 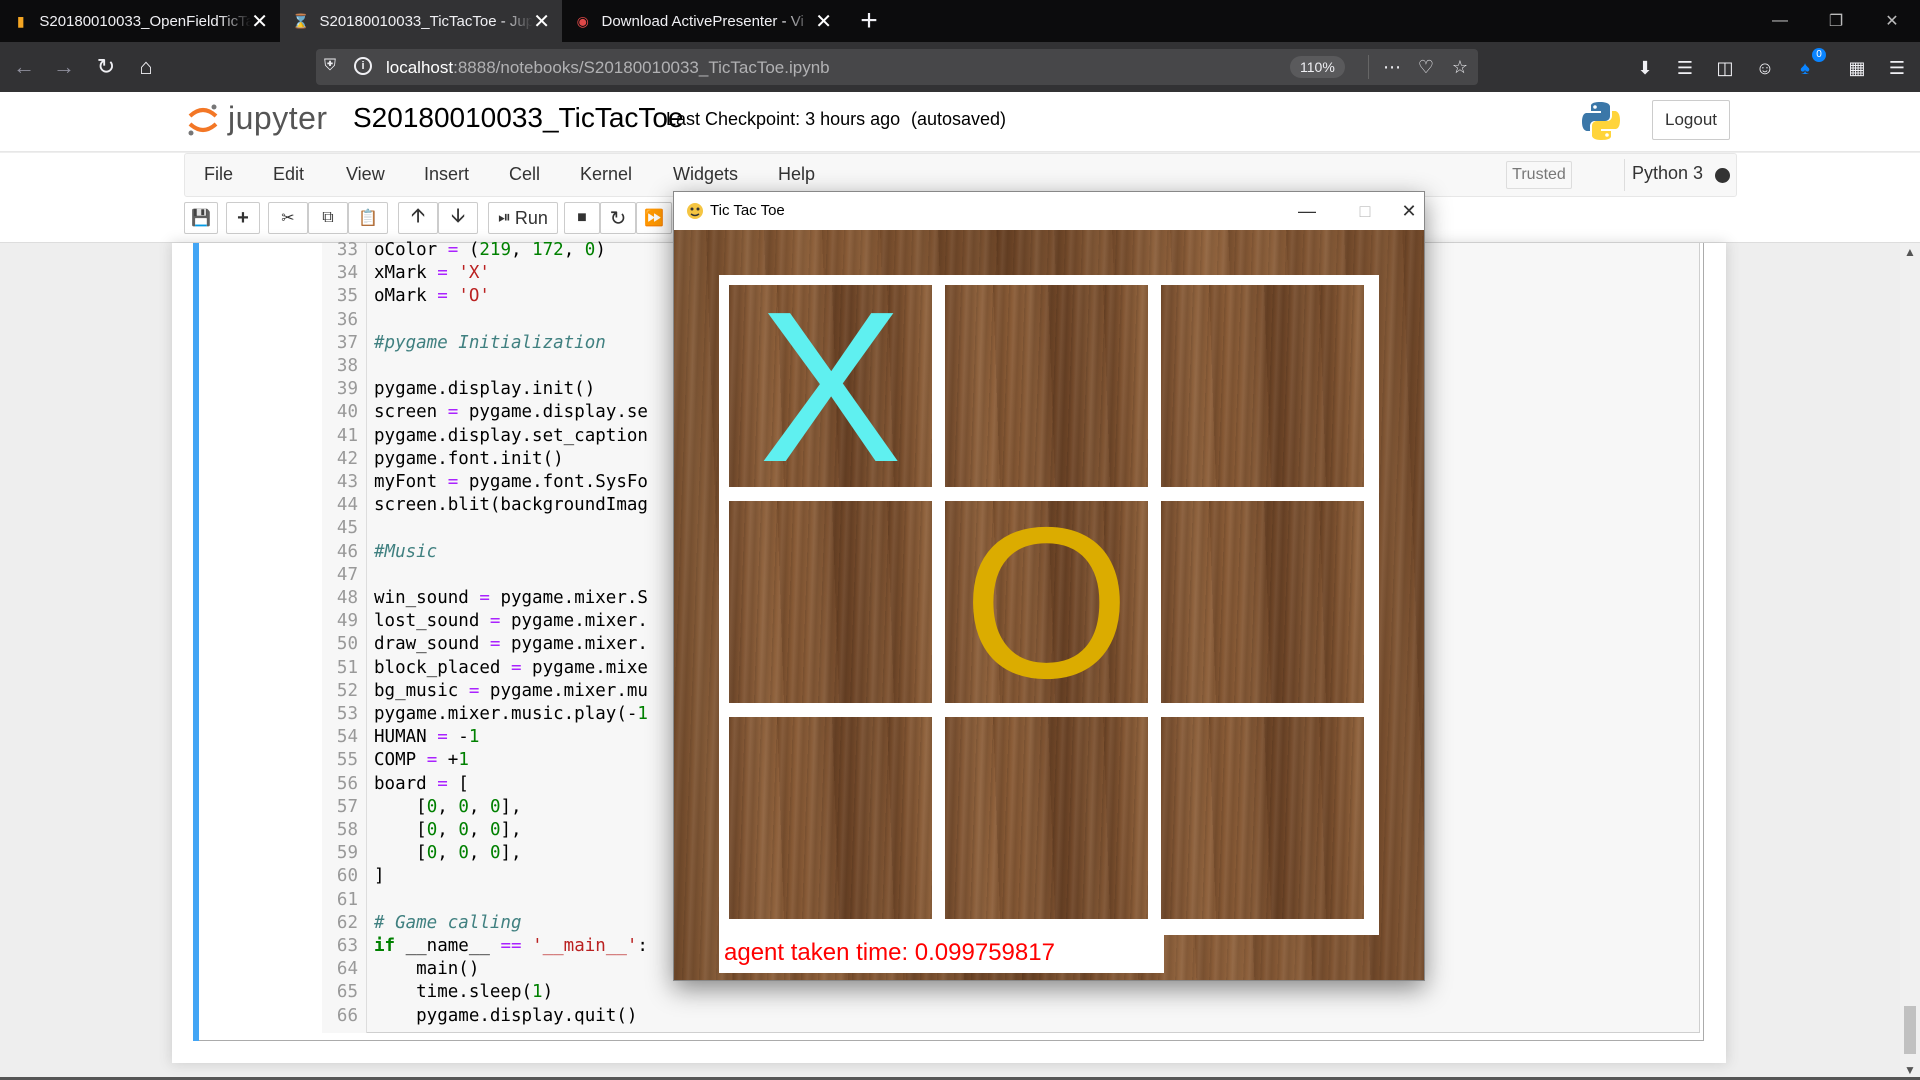 What do you see at coordinates (796, 174) in the screenshot?
I see `menu-help: Help` at bounding box center [796, 174].